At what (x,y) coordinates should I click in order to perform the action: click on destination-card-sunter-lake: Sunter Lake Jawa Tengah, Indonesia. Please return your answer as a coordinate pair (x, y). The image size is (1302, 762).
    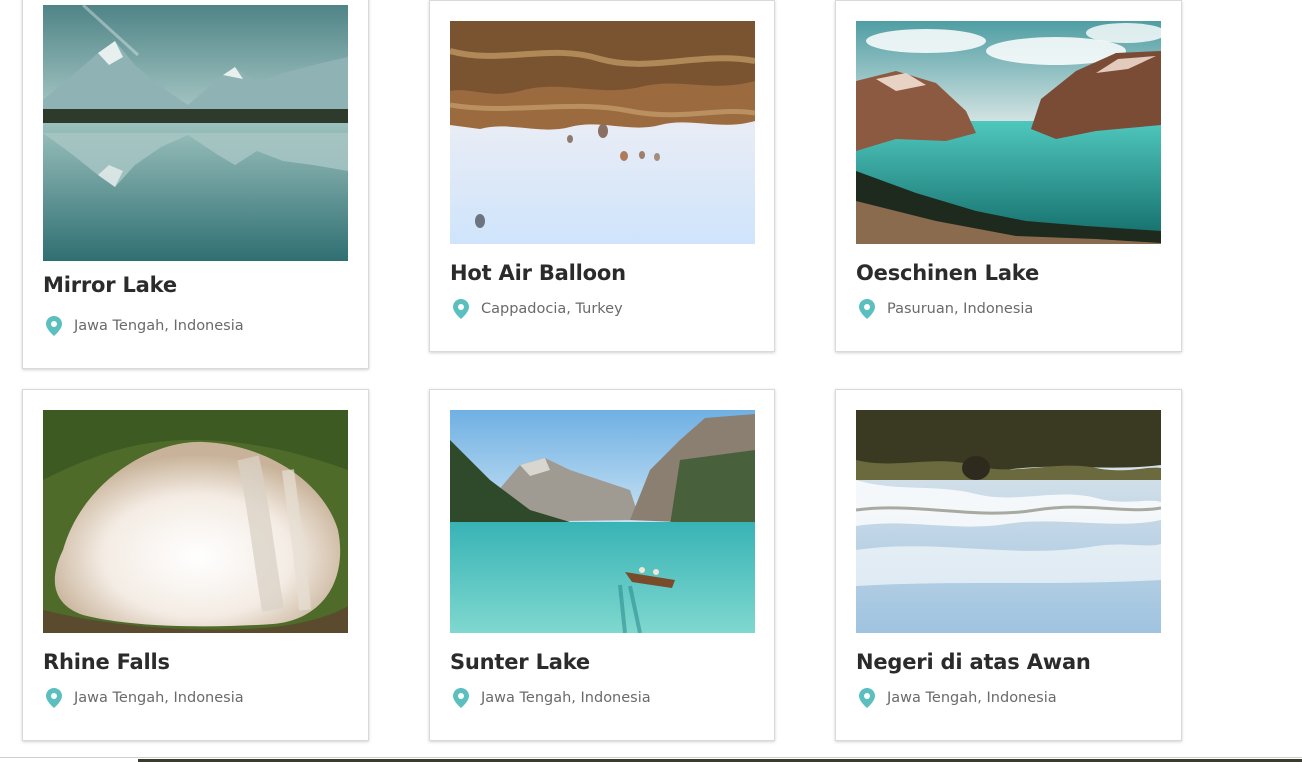
    Looking at the image, I should click on (602, 565).